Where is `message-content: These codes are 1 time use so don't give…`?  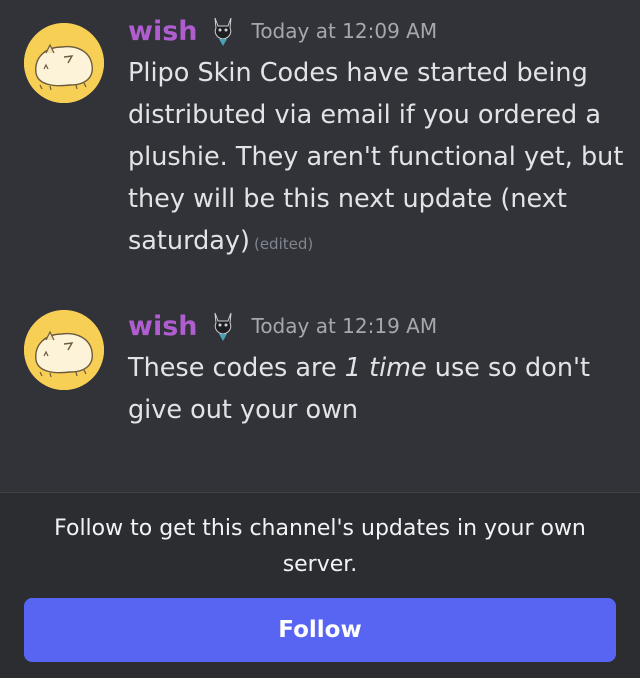
message-content: These codes are 1 time use so don't give… is located at coordinates (378, 389).